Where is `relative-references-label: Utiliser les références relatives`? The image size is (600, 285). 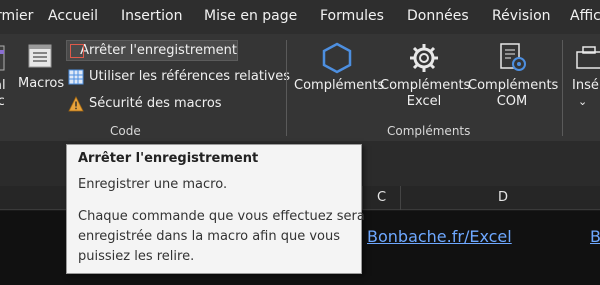 relative-references-label: Utiliser les références relatives is located at coordinates (189, 76).